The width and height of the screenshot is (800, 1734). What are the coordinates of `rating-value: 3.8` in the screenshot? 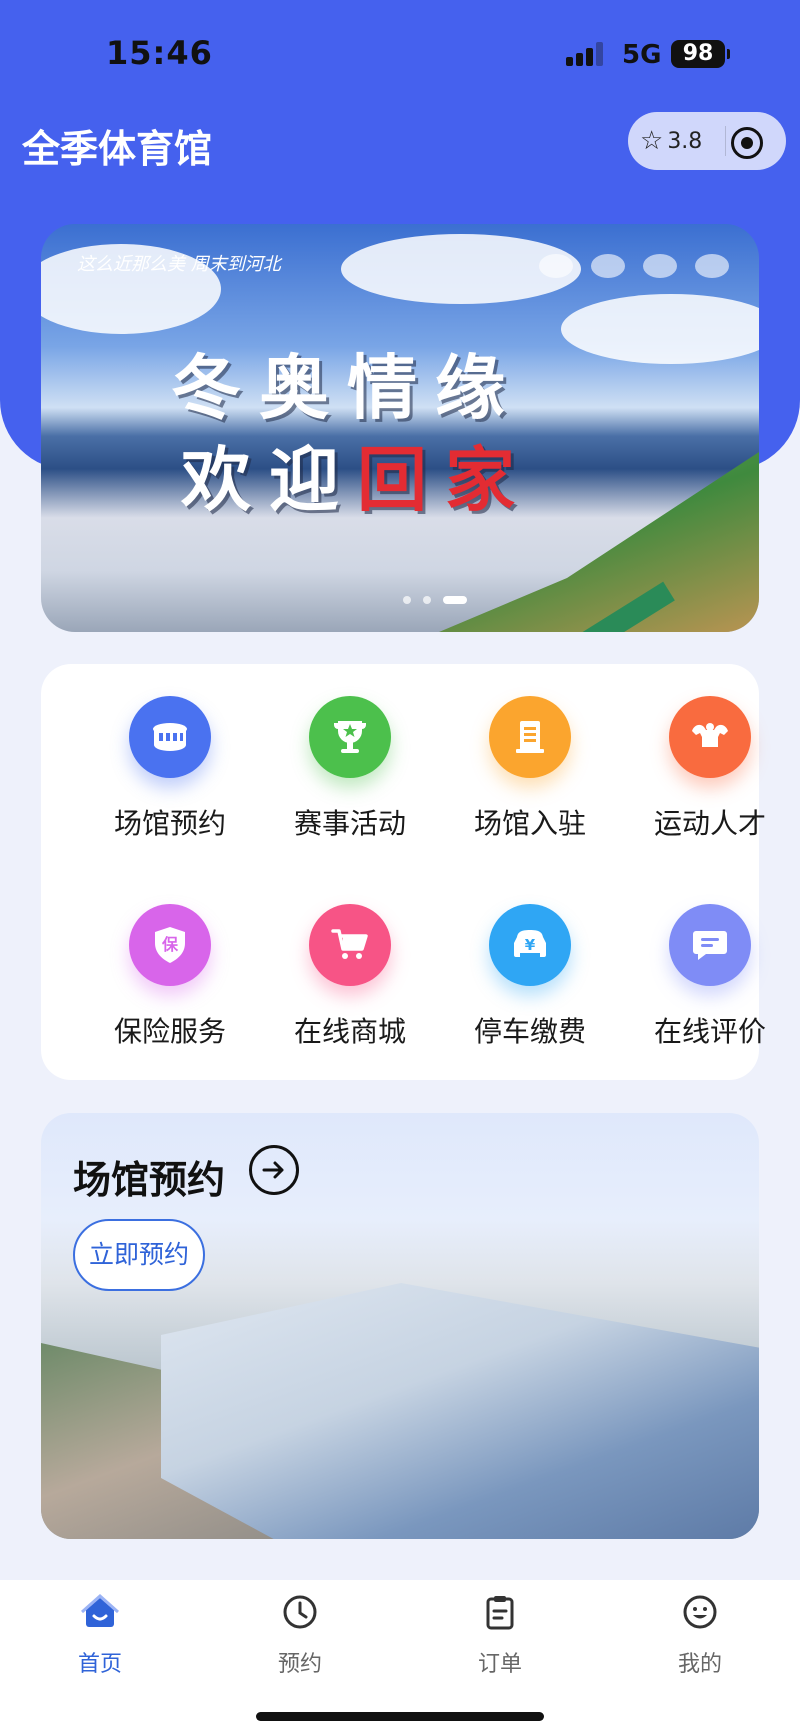 It's located at (685, 141).